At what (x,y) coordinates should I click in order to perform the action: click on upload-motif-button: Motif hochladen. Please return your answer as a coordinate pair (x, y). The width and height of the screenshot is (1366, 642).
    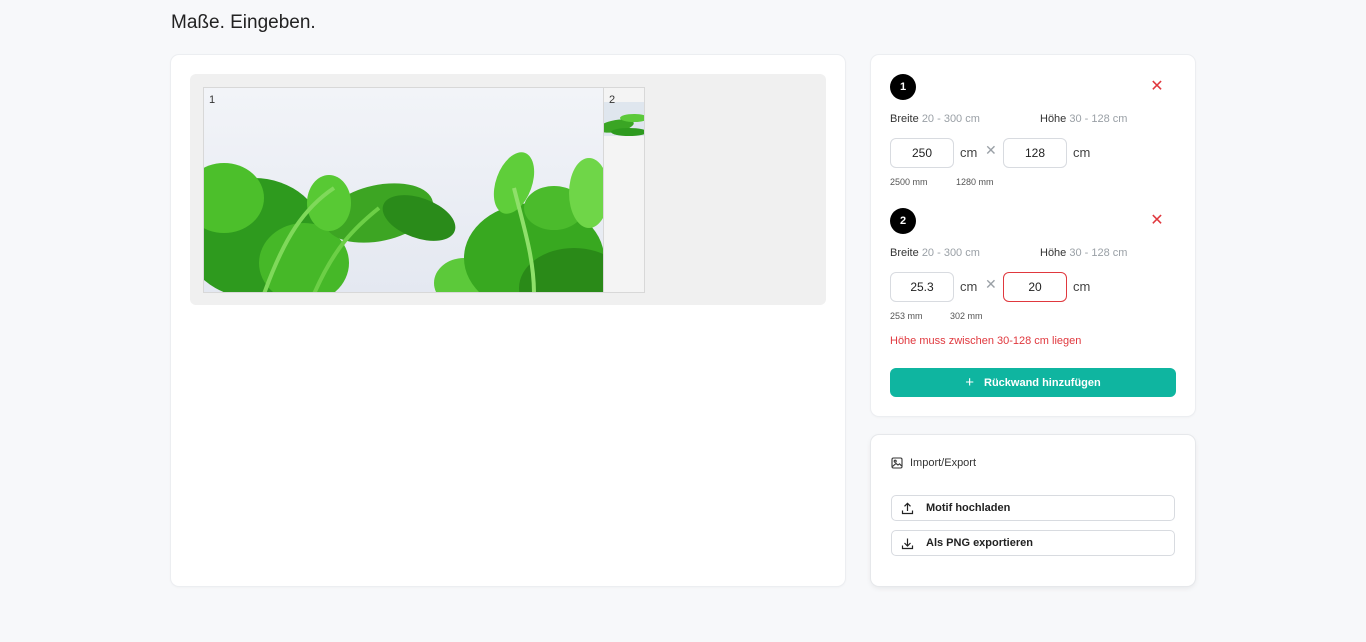
    Looking at the image, I should click on (1033, 508).